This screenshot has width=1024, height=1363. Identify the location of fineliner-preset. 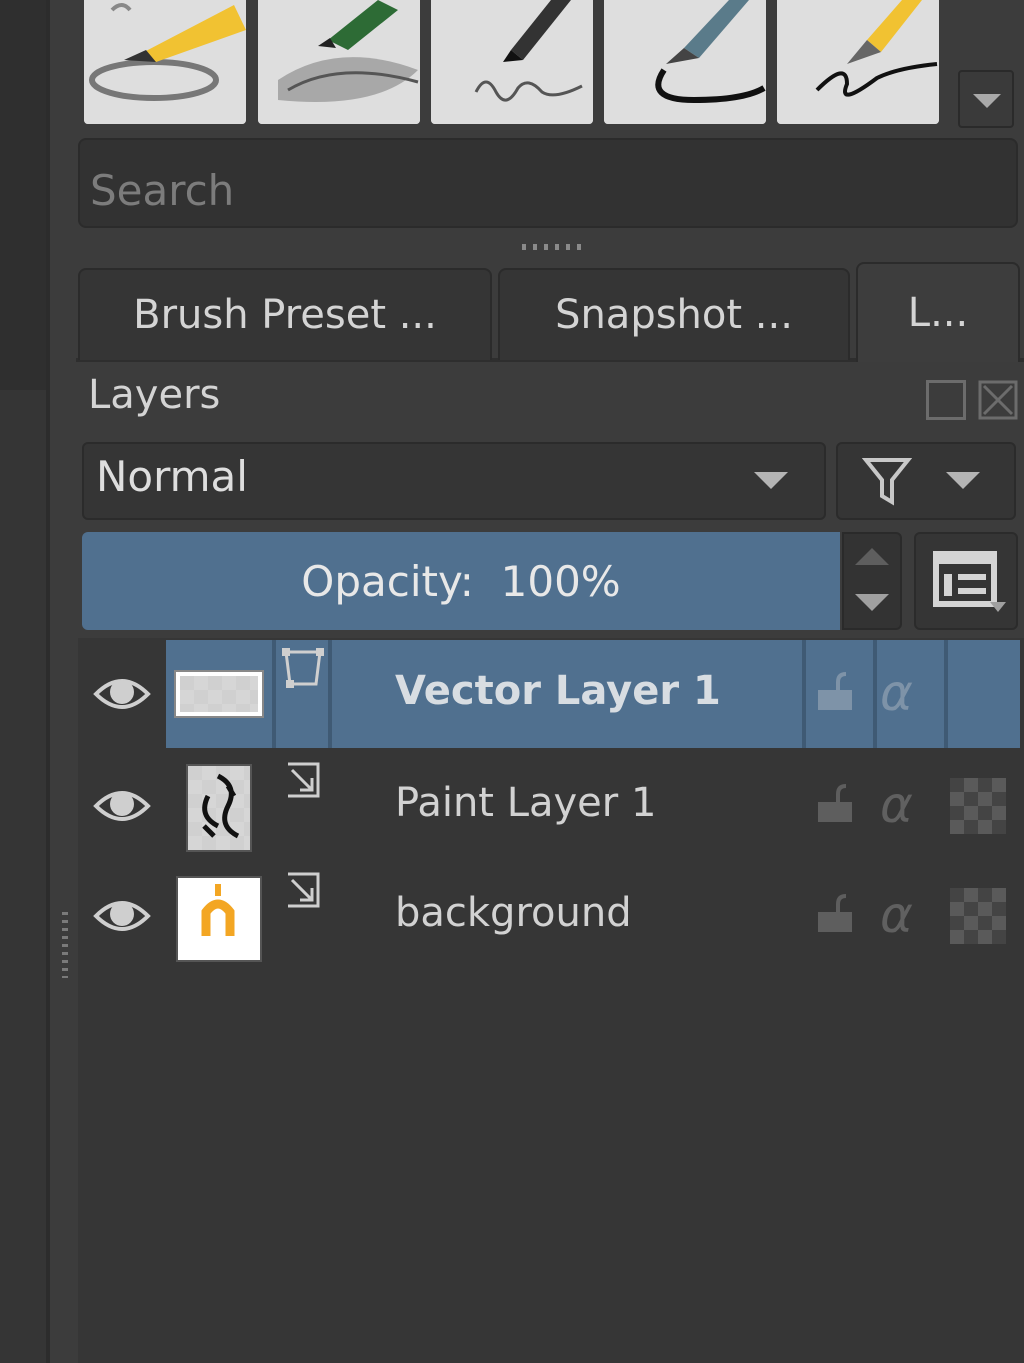
(685, 62).